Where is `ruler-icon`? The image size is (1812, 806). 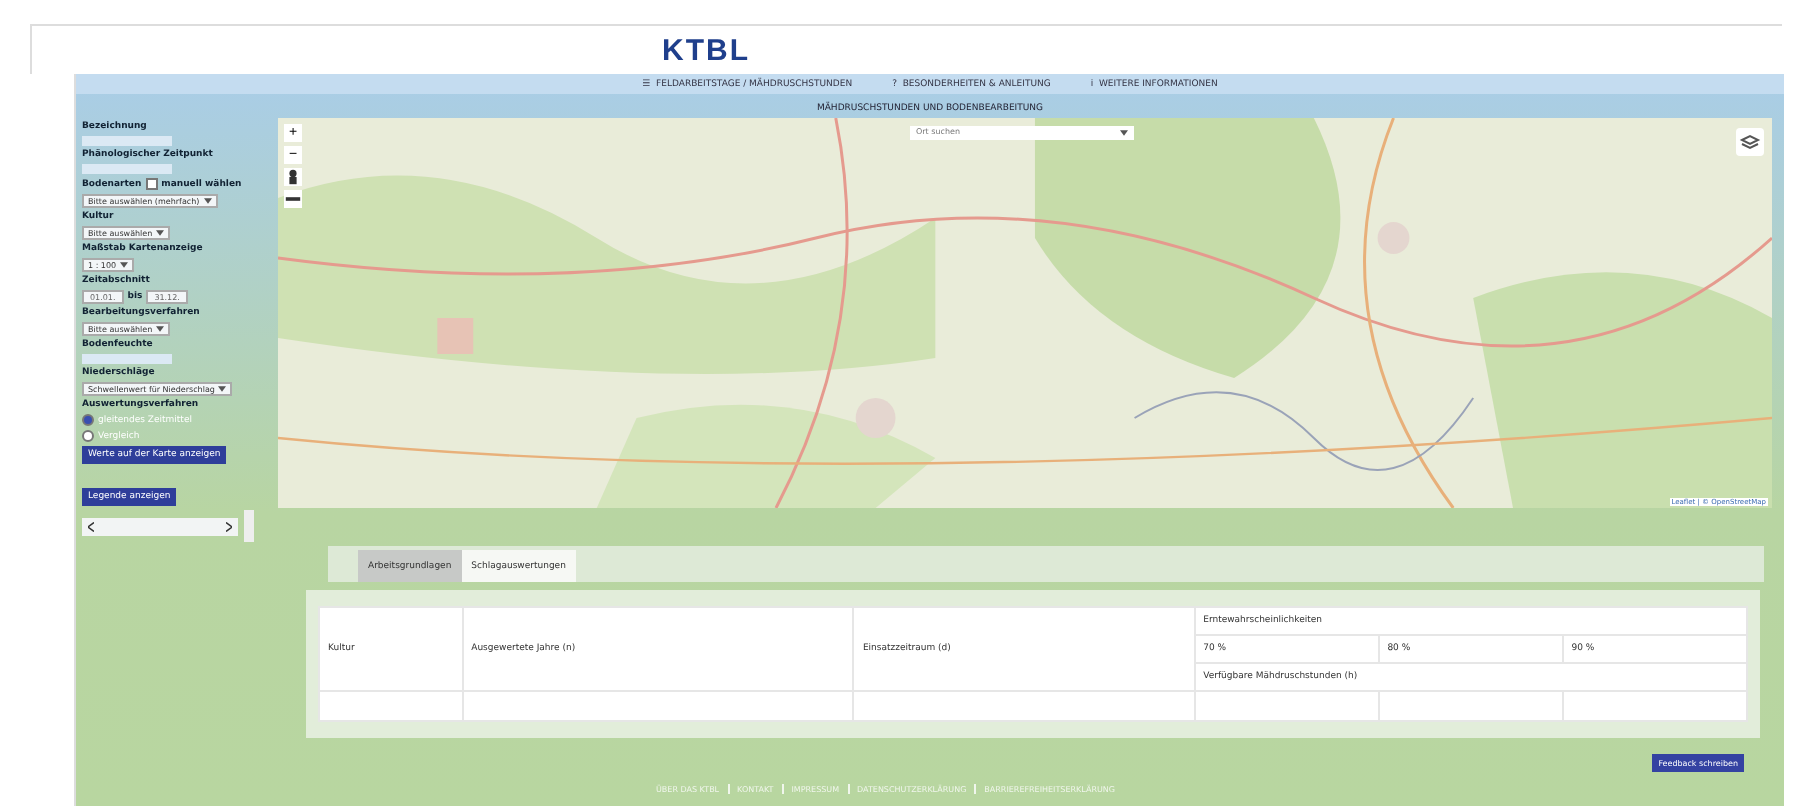
ruler-icon is located at coordinates (293, 199).